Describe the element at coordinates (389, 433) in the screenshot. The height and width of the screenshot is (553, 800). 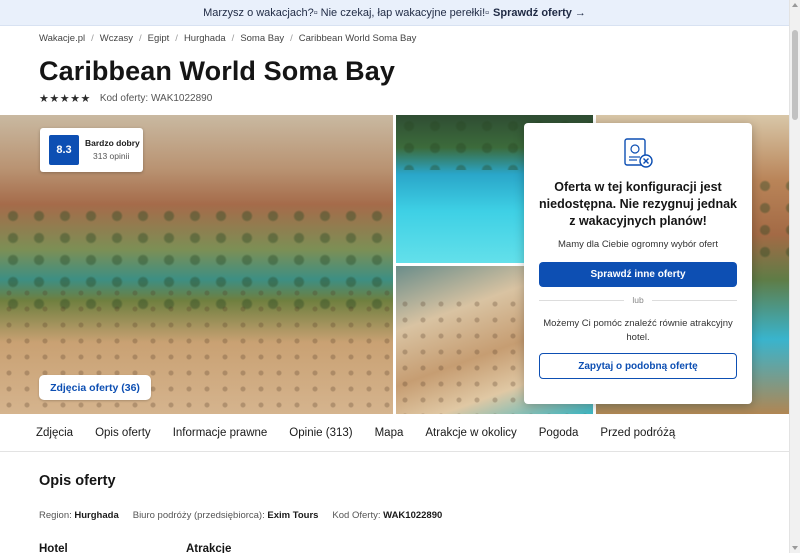
I see `tab-map: Mapa` at that location.